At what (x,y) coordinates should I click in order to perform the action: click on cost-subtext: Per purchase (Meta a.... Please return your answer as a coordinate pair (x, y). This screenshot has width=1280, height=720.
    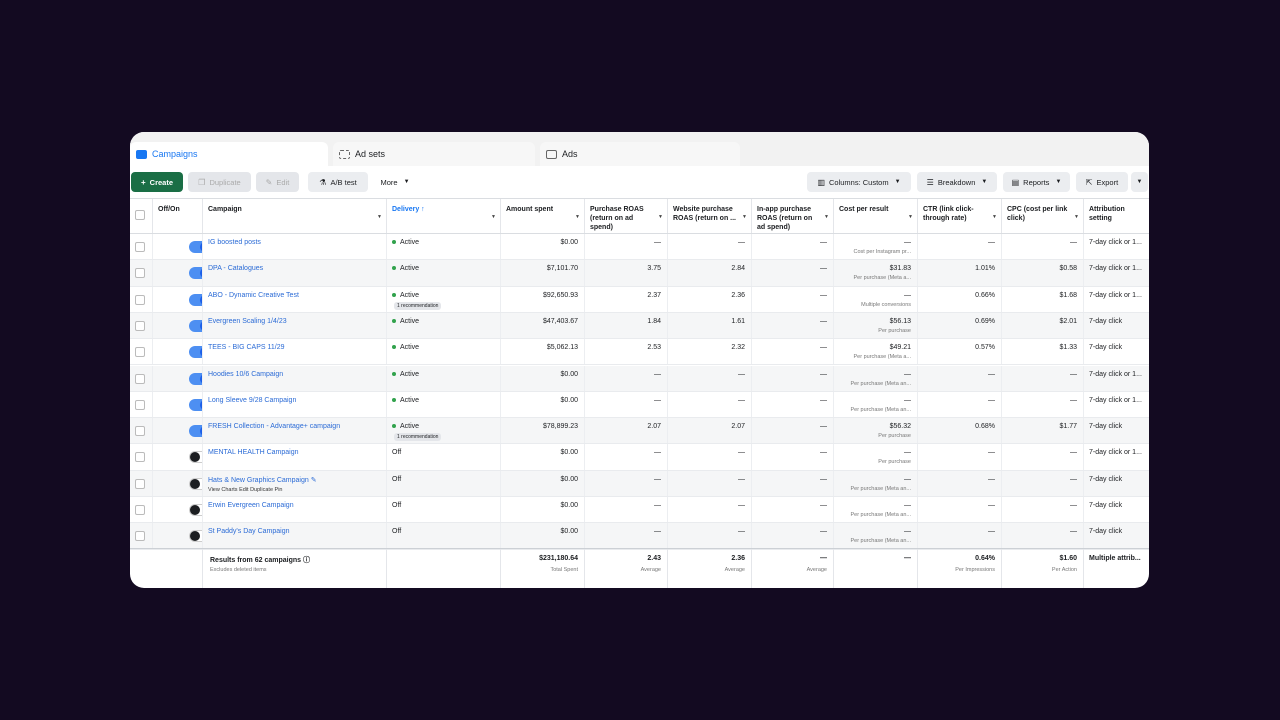
    Looking at the image, I should click on (882, 278).